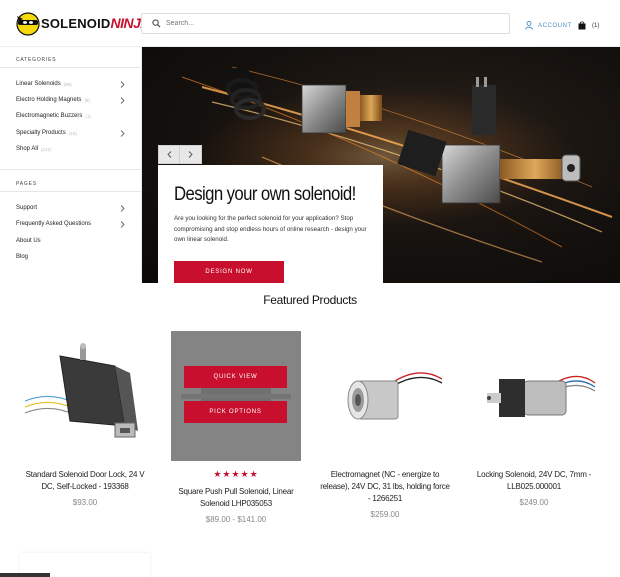 The image size is (620, 577). Describe the element at coordinates (25, 575) in the screenshot. I see `footer-strip` at that location.